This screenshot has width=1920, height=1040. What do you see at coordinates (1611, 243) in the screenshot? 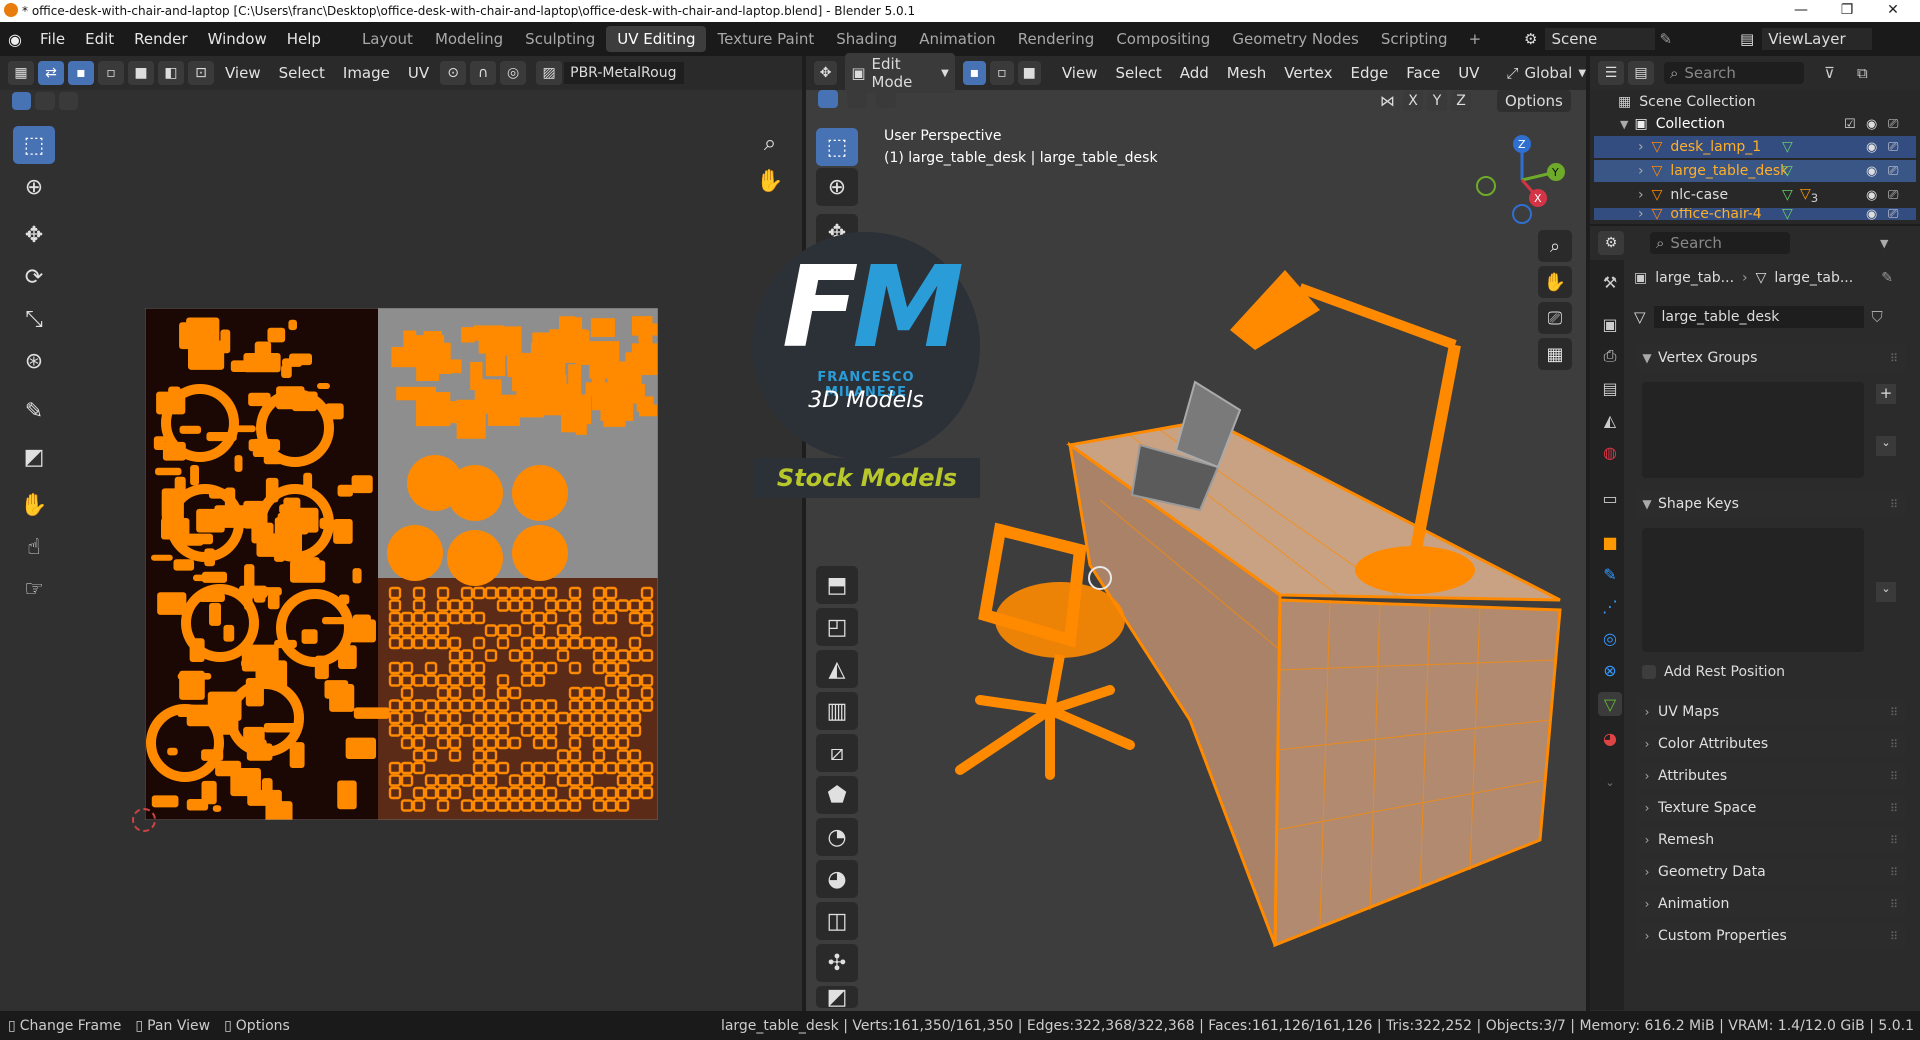
I see `properties-type-icon: ⚙` at bounding box center [1611, 243].